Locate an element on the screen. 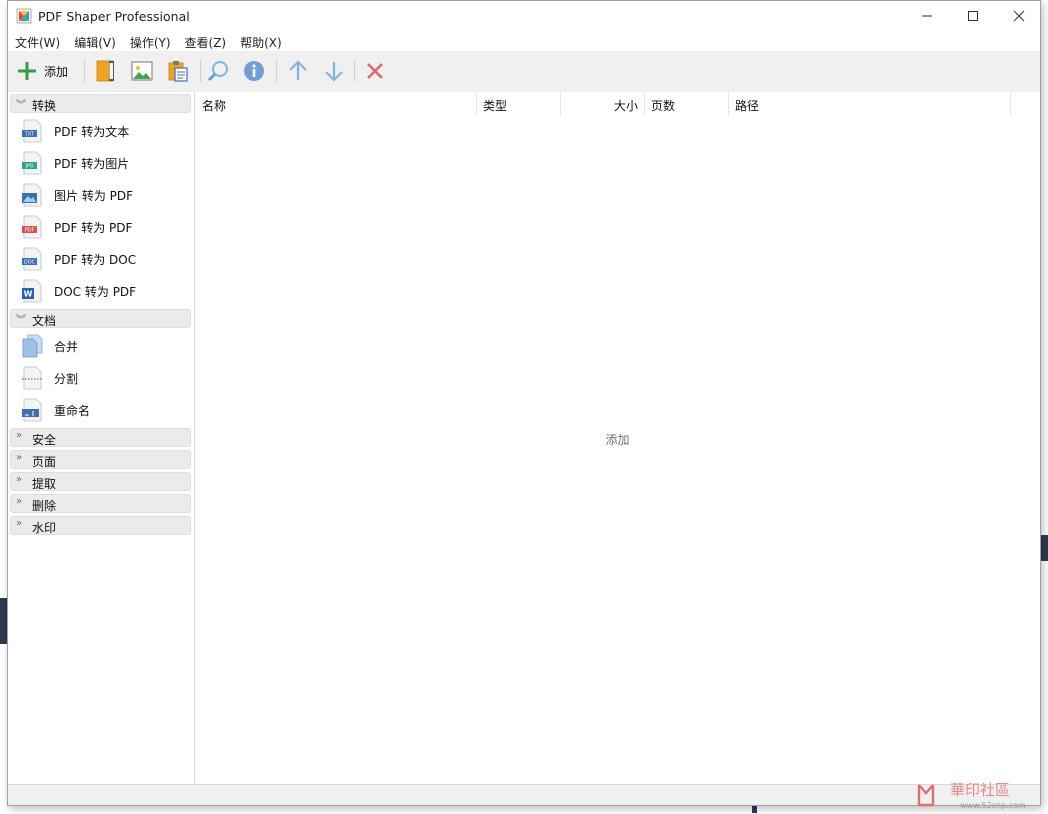  group-header-security: » 安全 is located at coordinates (100, 437).